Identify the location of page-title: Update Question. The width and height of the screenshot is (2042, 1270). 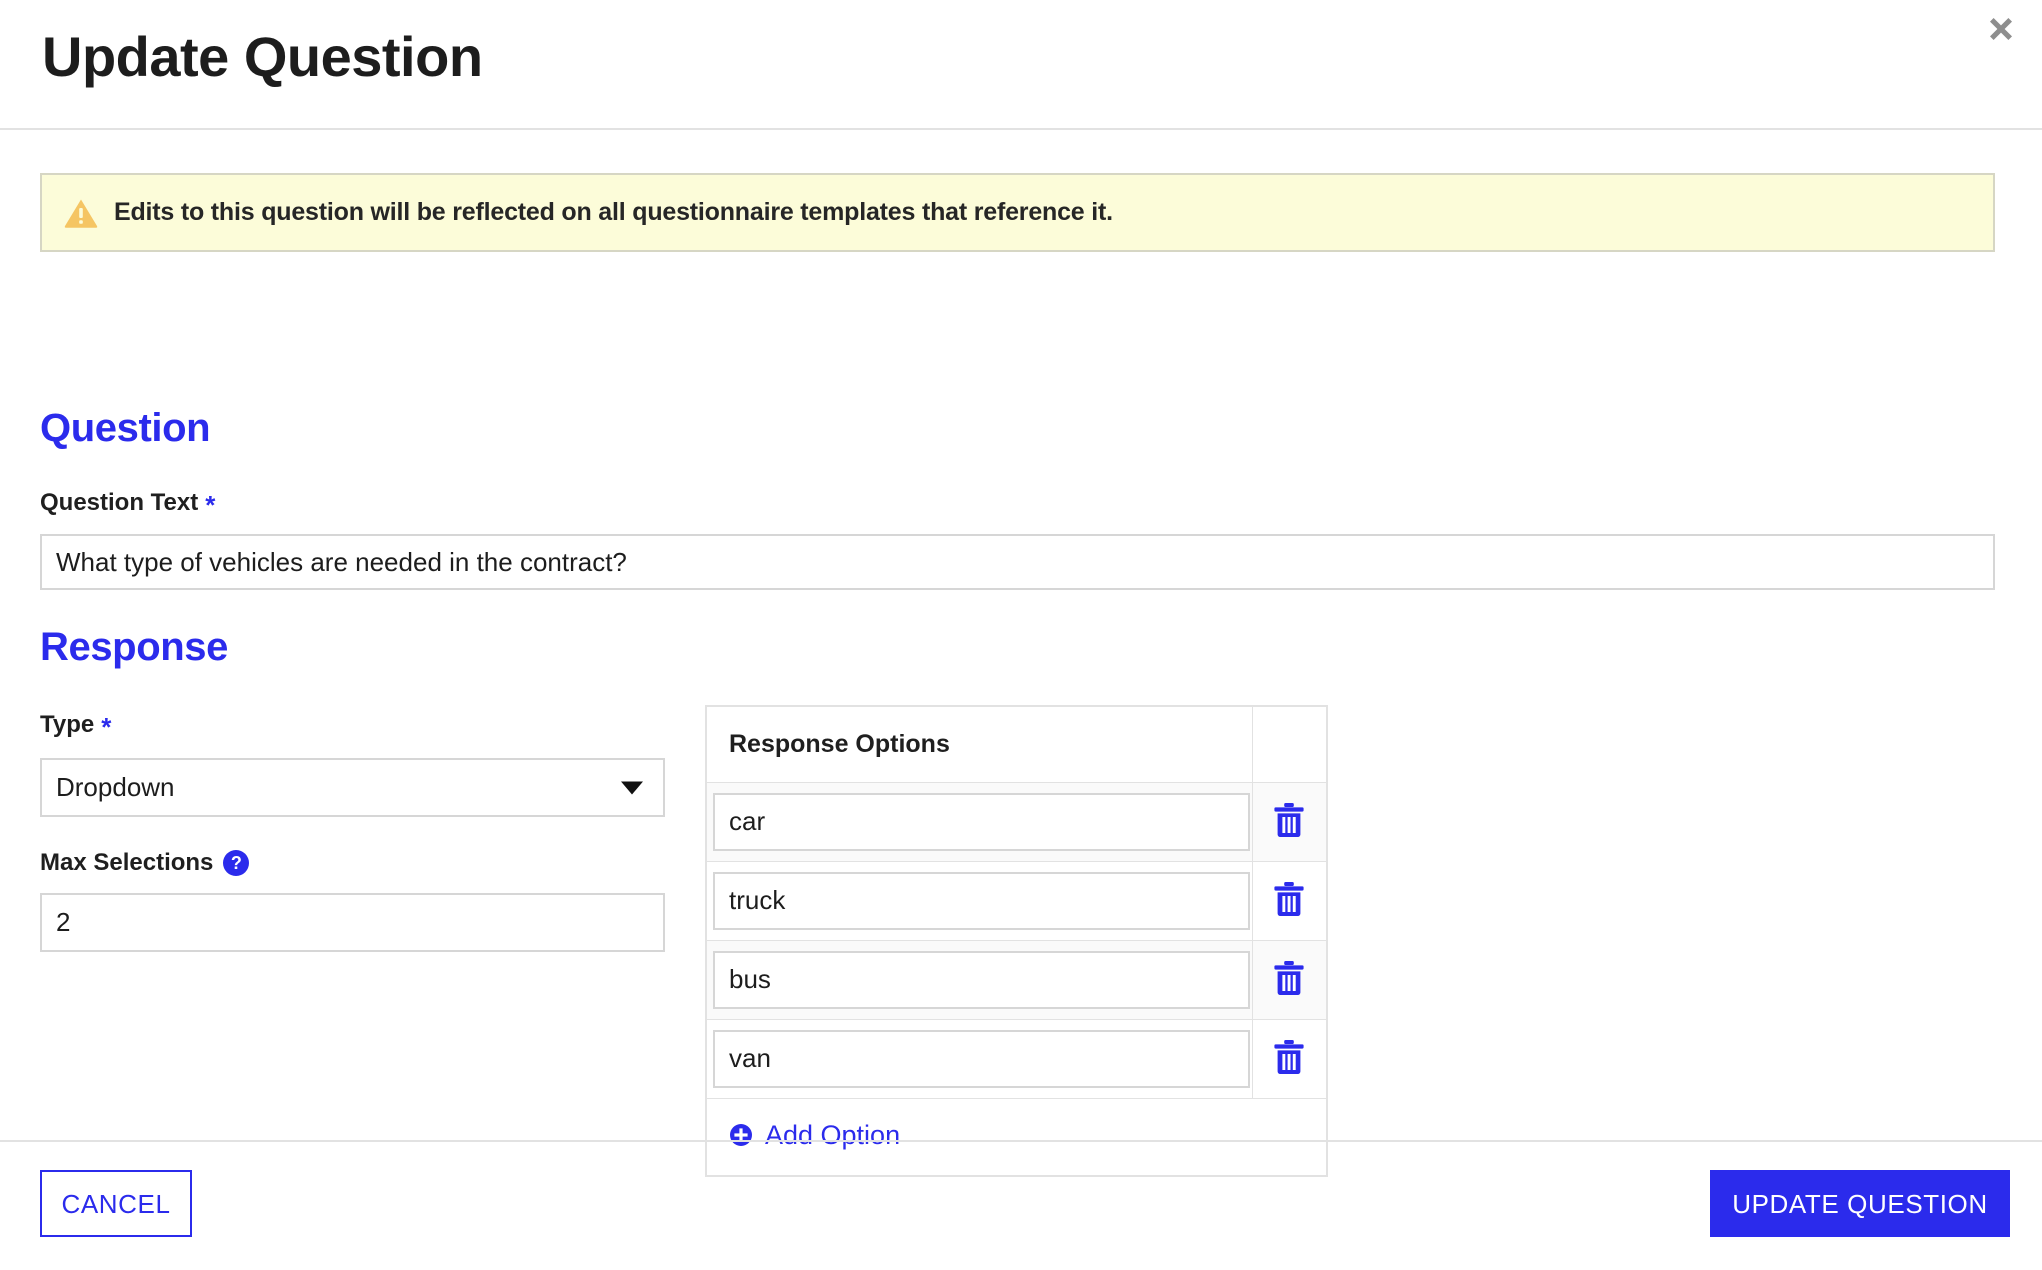
(262, 56).